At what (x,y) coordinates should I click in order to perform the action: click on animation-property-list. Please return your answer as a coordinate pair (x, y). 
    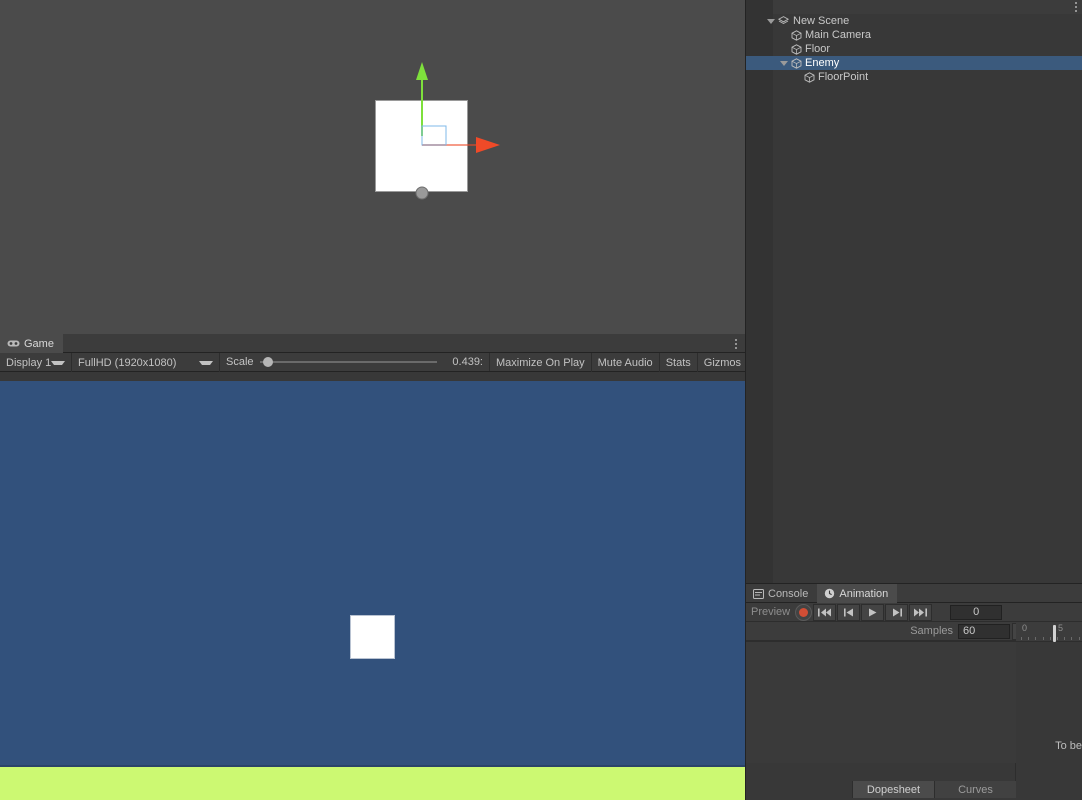
    Looking at the image, I should click on (881, 702).